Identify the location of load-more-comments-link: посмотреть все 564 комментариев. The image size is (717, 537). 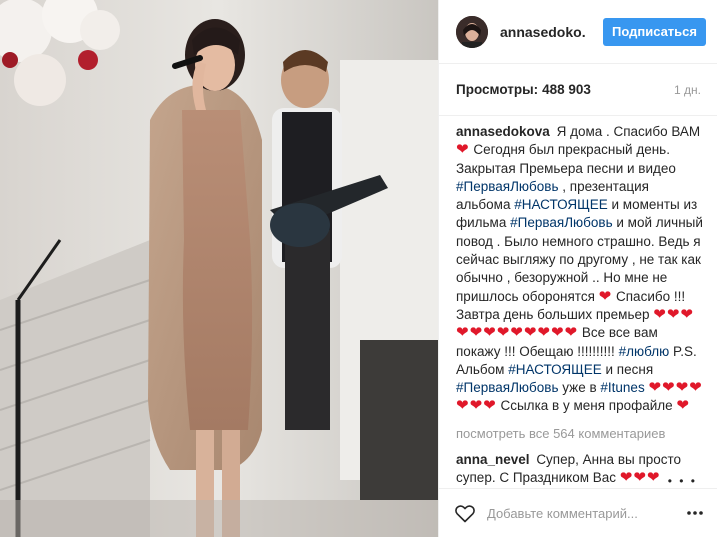
(580, 433).